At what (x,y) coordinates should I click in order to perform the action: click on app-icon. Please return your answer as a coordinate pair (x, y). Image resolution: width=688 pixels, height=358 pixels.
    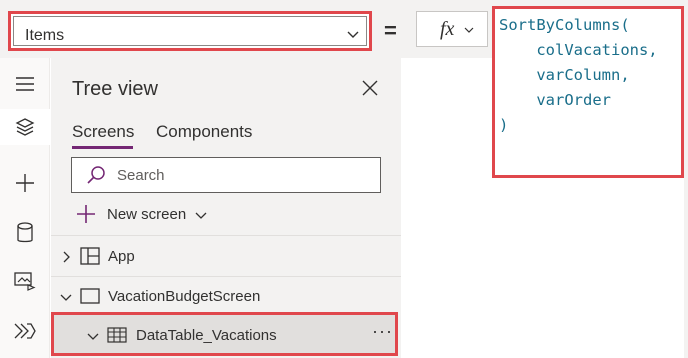
    Looking at the image, I should click on (90, 256).